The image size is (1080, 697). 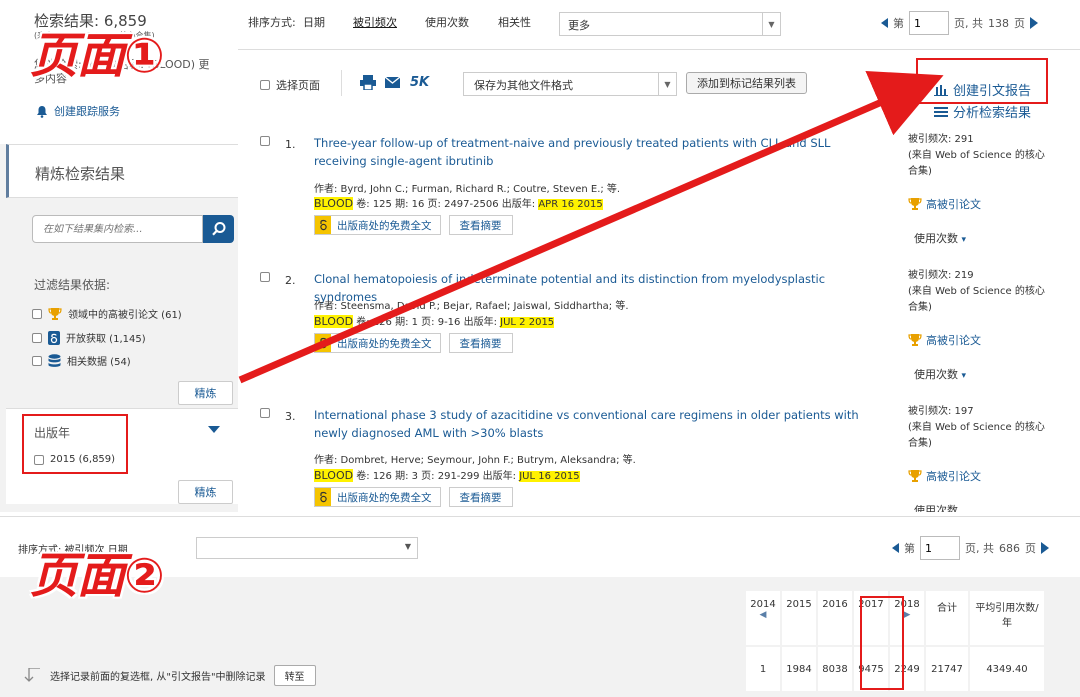 What do you see at coordinates (294, 675) in the screenshot?
I see `goto-button: 转至` at bounding box center [294, 675].